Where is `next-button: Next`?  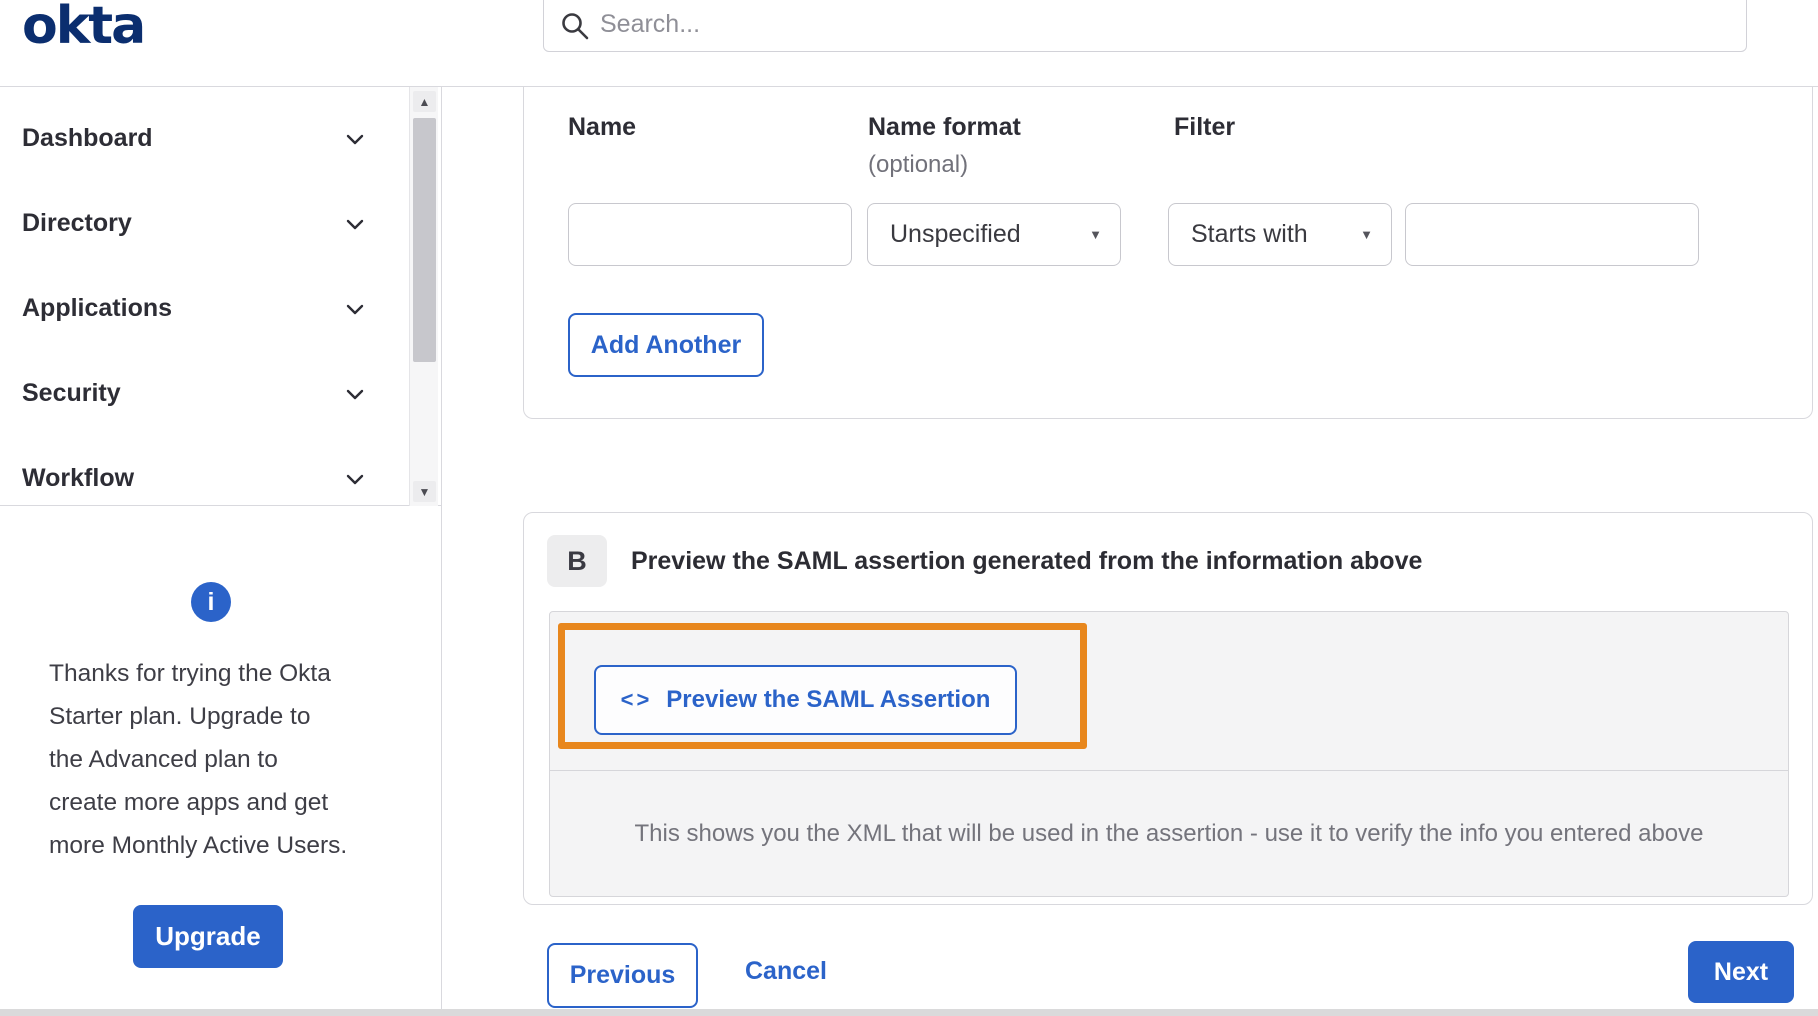
next-button: Next is located at coordinates (1741, 972).